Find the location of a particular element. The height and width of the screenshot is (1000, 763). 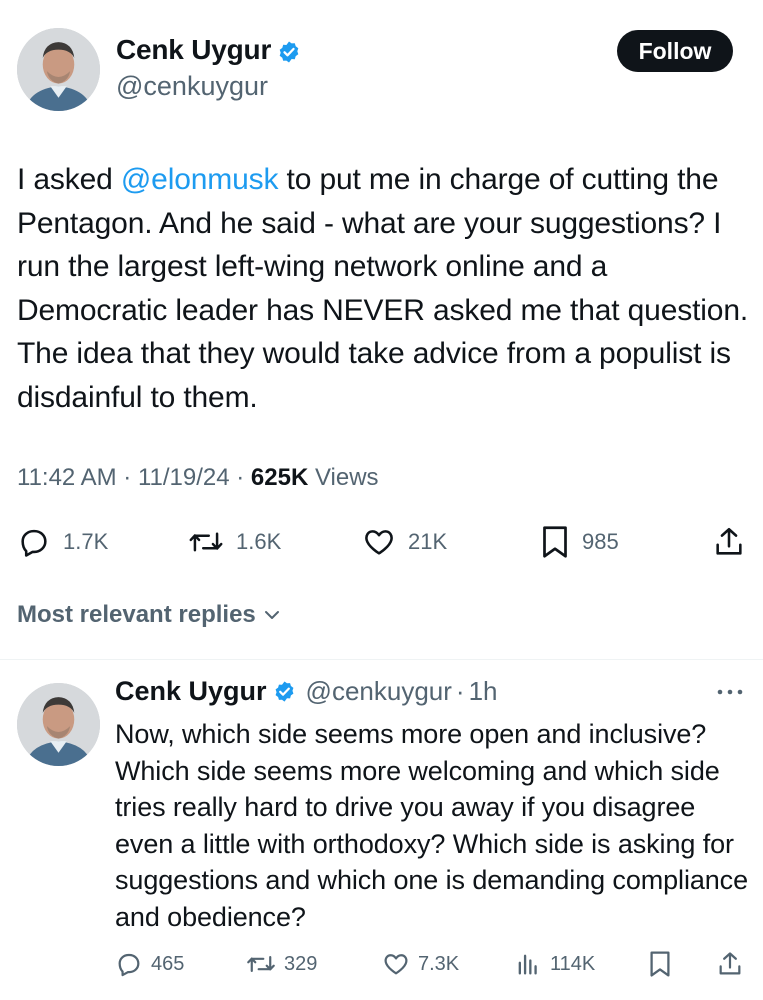

share-button is located at coordinates (729, 542).